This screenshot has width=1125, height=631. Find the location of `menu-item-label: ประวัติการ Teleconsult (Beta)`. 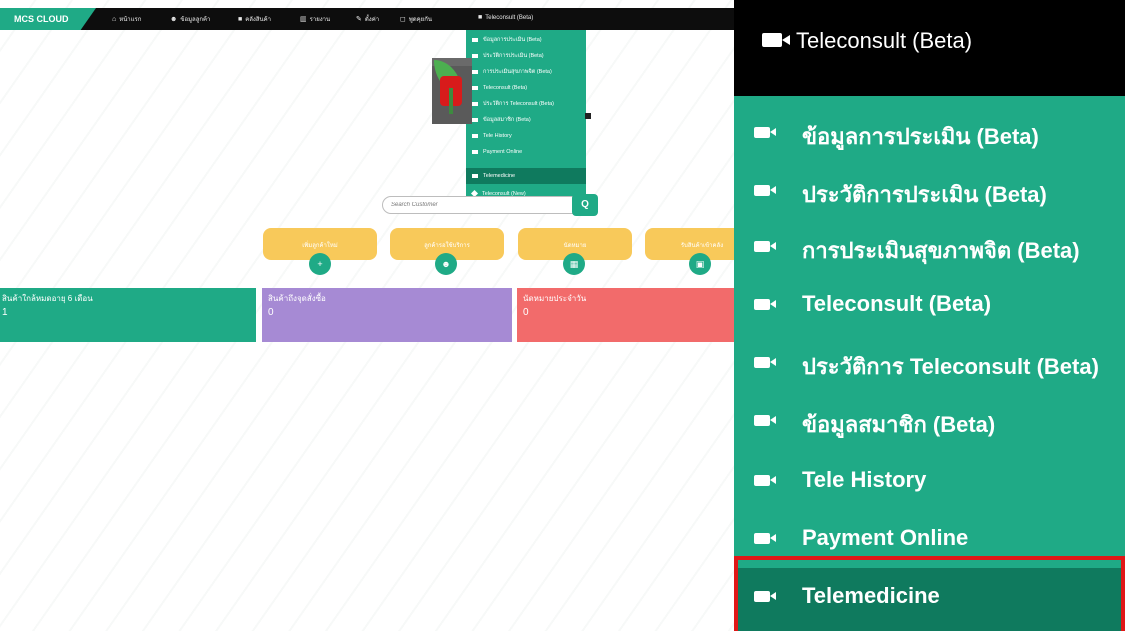

menu-item-label: ประวัติการ Teleconsult (Beta) is located at coordinates (518, 104).